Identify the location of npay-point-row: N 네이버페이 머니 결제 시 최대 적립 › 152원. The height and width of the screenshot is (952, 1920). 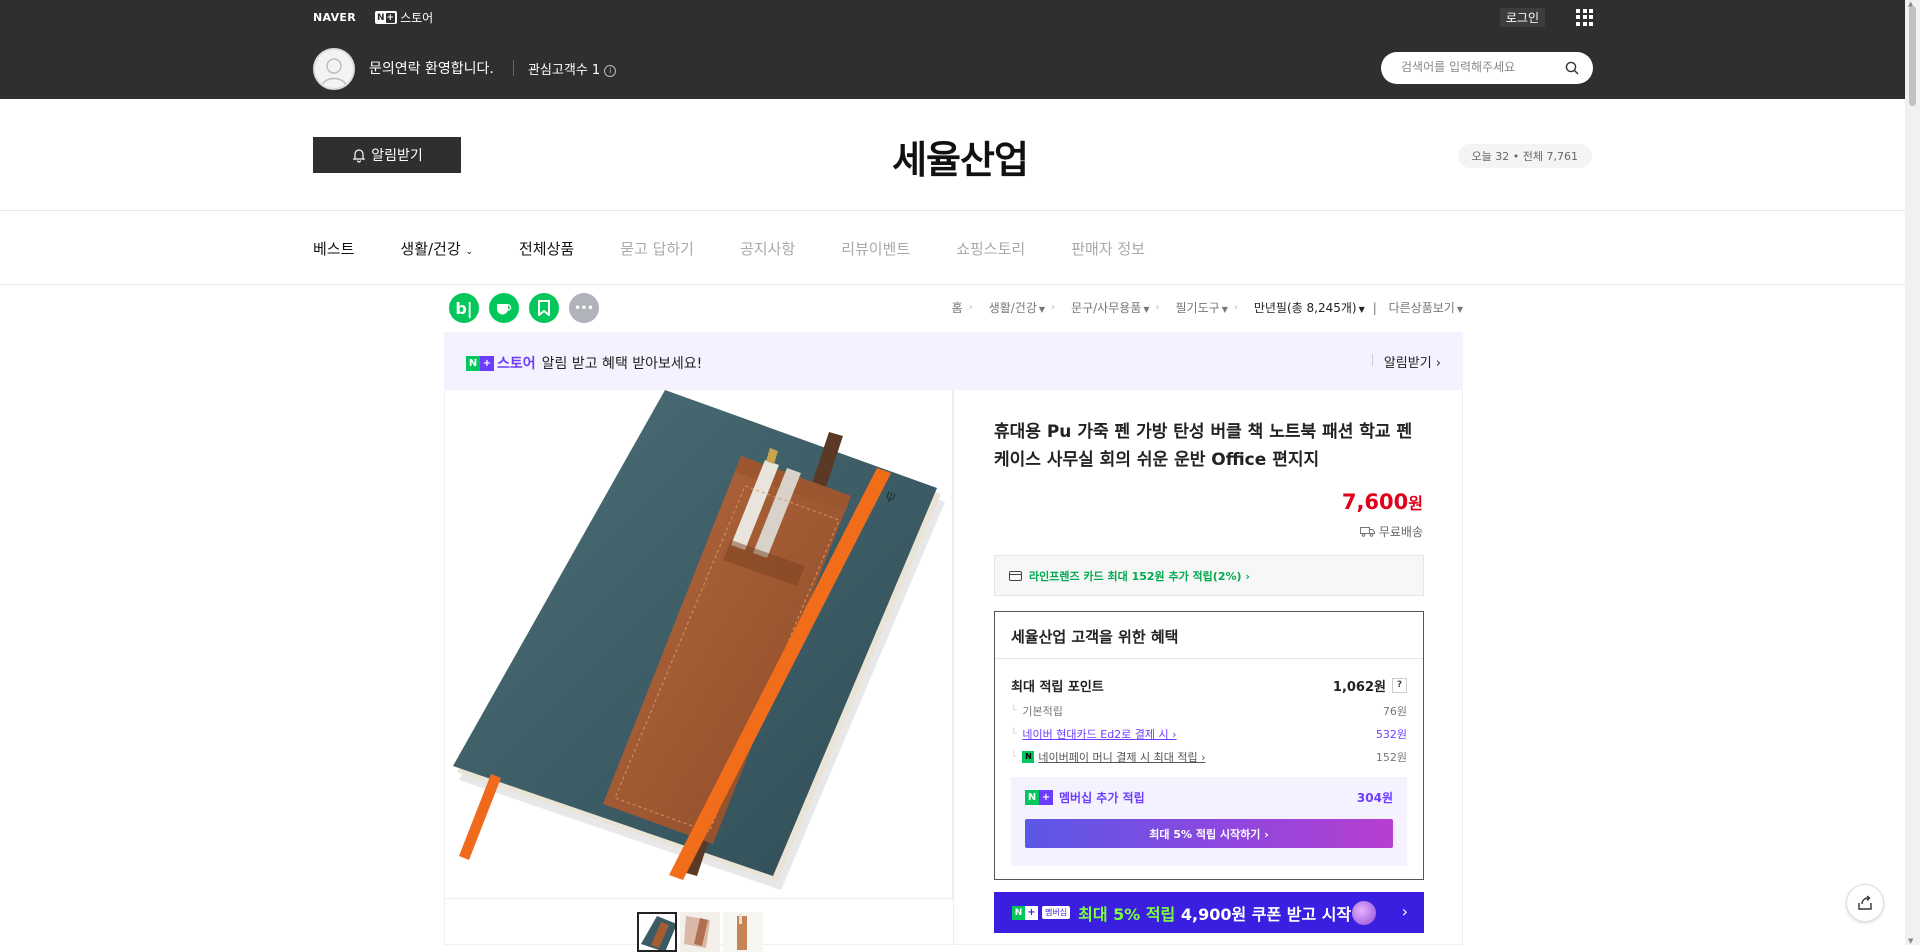
(1209, 757).